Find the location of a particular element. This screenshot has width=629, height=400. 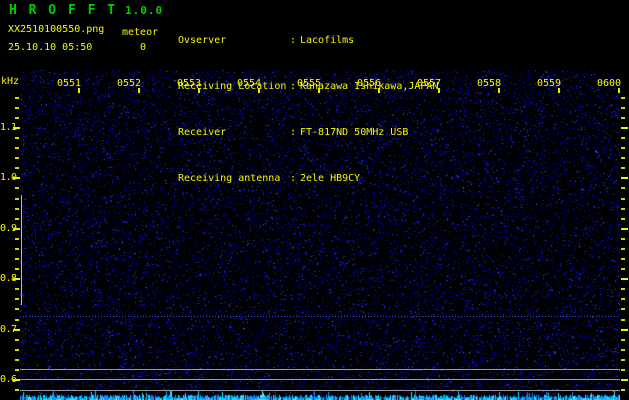

faint-carrier-line-0.73khz is located at coordinates (320, 316).